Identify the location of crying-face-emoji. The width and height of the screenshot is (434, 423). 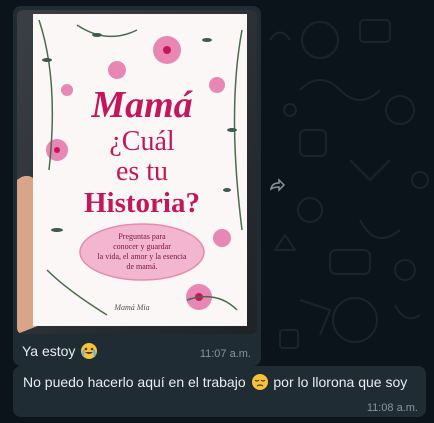
(89, 351).